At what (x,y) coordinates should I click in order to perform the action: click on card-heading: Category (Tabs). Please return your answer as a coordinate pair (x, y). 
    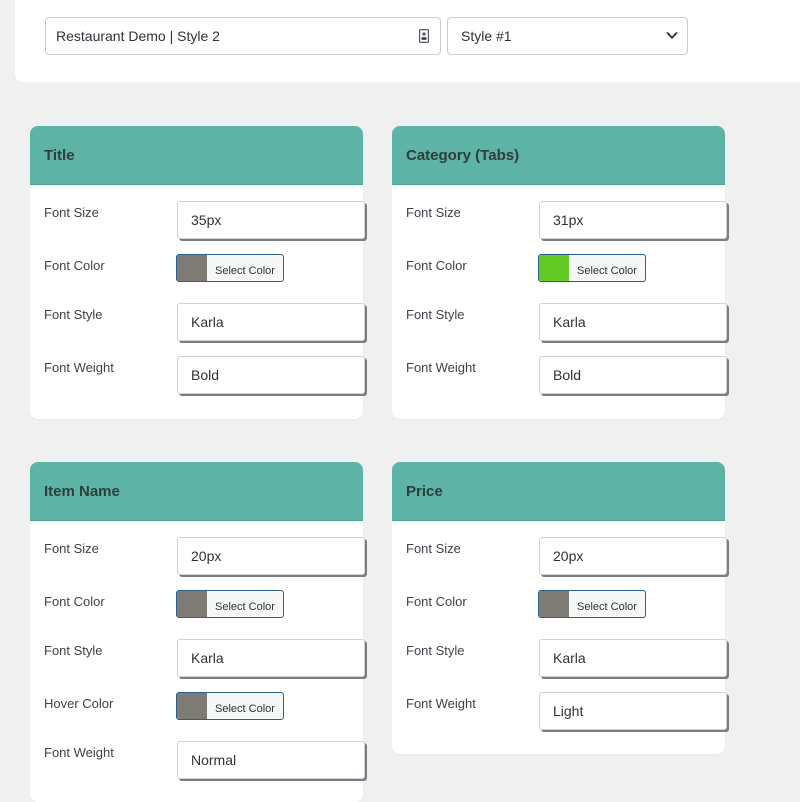
    Looking at the image, I should click on (558, 155).